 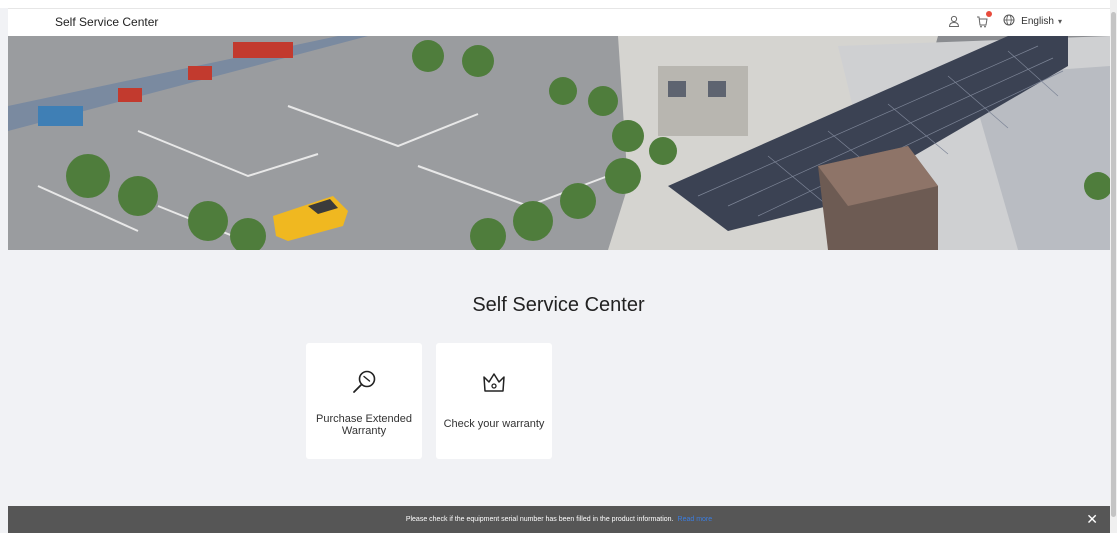 What do you see at coordinates (494, 424) in the screenshot?
I see `card-label: Check your warranty` at bounding box center [494, 424].